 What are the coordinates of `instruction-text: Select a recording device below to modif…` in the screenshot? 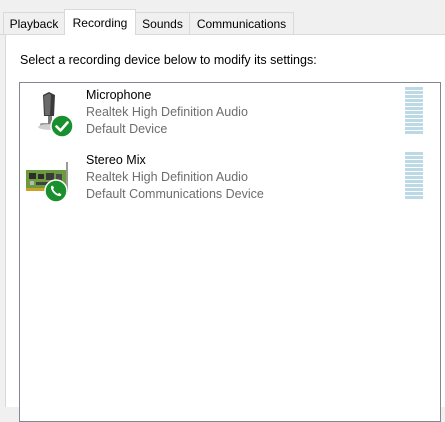 It's located at (168, 60).